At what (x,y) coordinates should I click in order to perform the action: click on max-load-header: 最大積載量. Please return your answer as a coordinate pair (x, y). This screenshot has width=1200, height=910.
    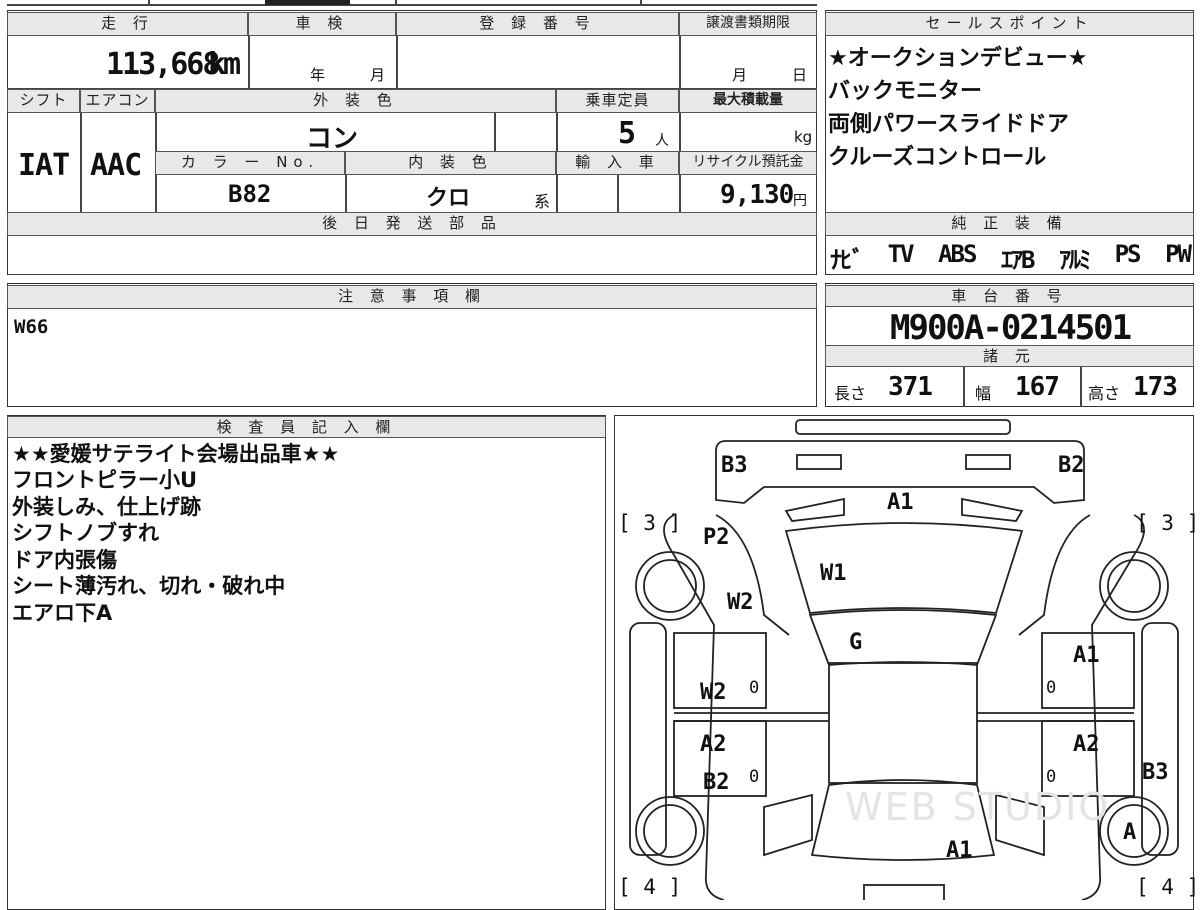
    Looking at the image, I should click on (748, 101).